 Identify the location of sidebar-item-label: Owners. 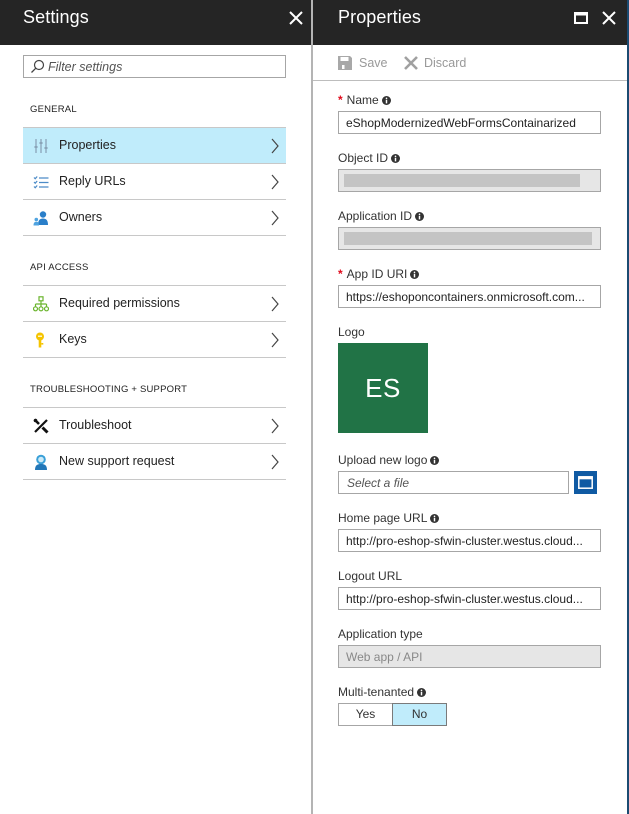
(81, 217).